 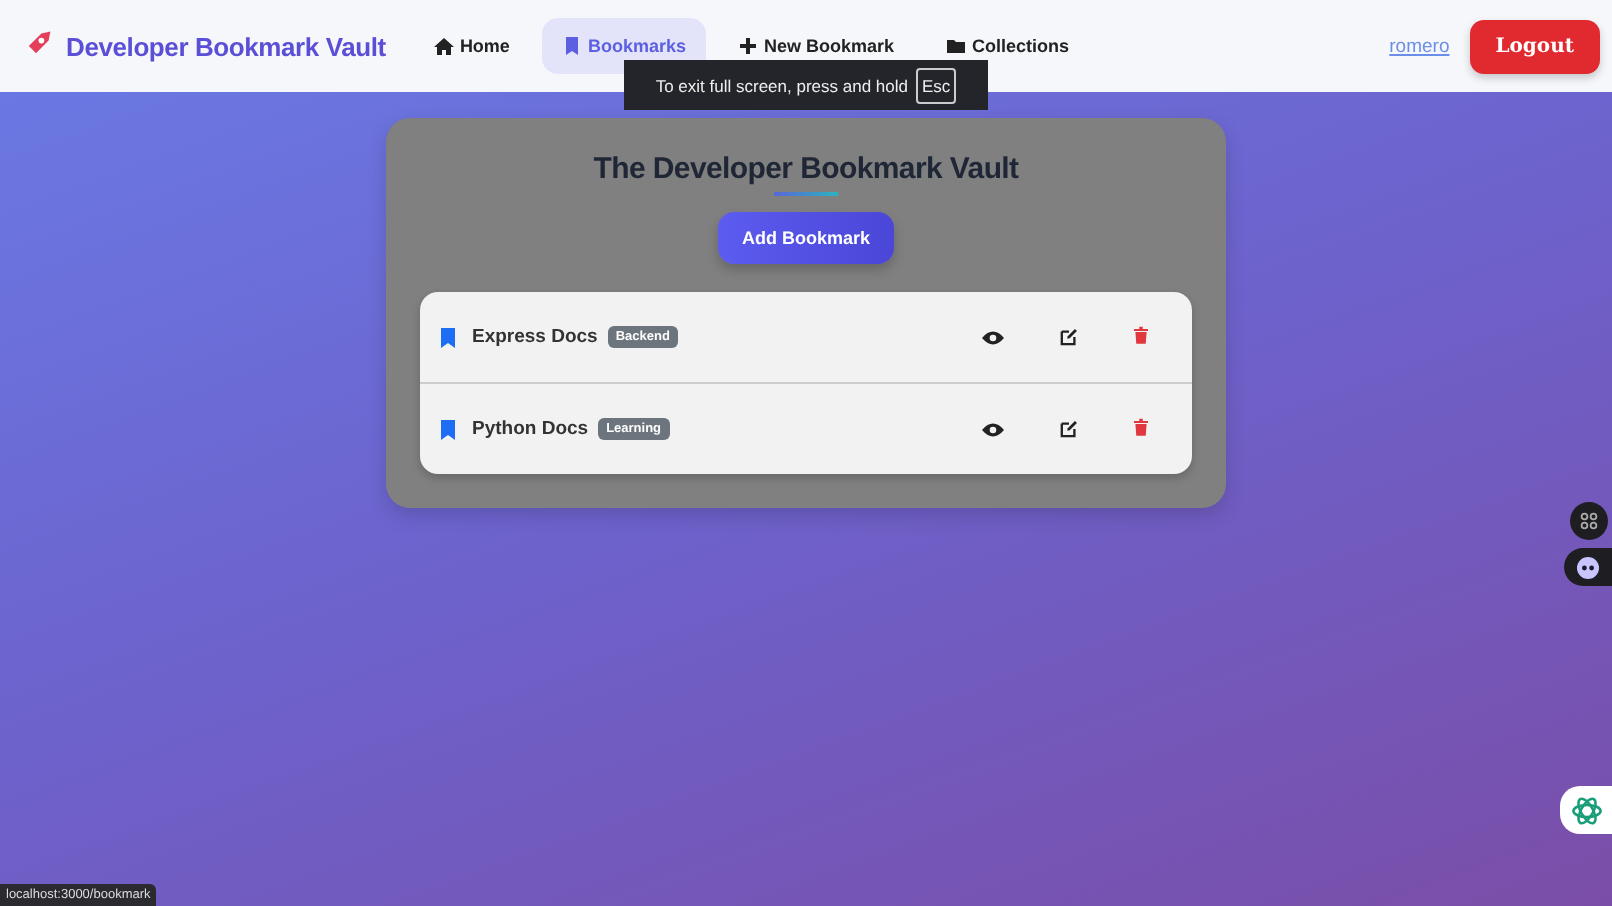 I want to click on plus-icon, so click(x=747, y=46).